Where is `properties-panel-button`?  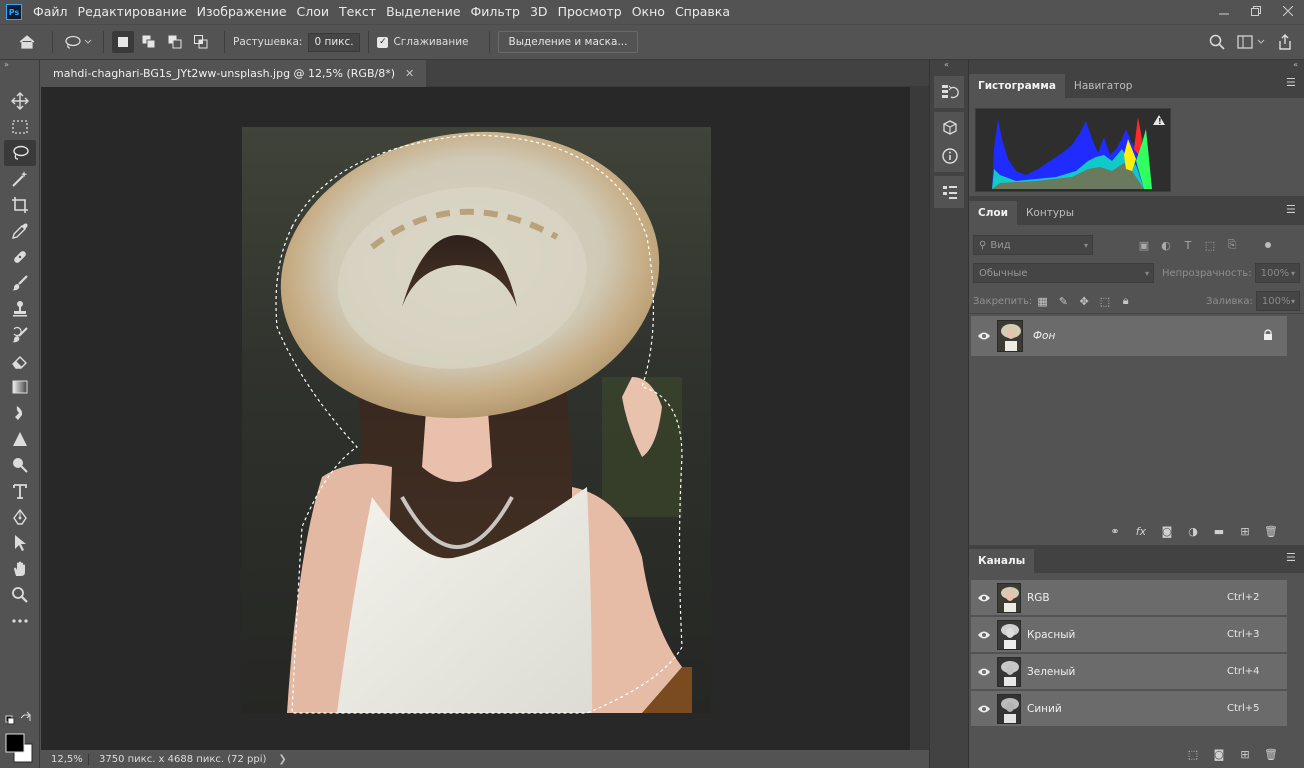
properties-panel-button is located at coordinates (950, 192).